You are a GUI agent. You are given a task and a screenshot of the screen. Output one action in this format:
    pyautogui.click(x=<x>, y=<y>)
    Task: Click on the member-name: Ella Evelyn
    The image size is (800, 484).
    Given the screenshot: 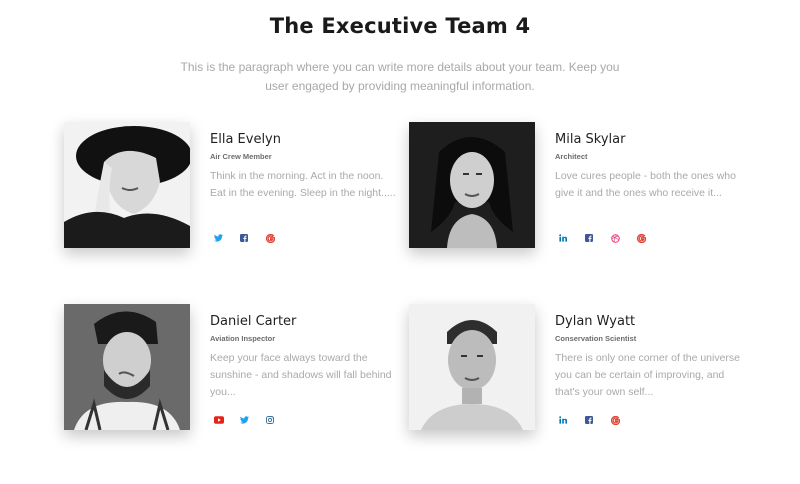 What is the action you would take?
    pyautogui.click(x=245, y=139)
    